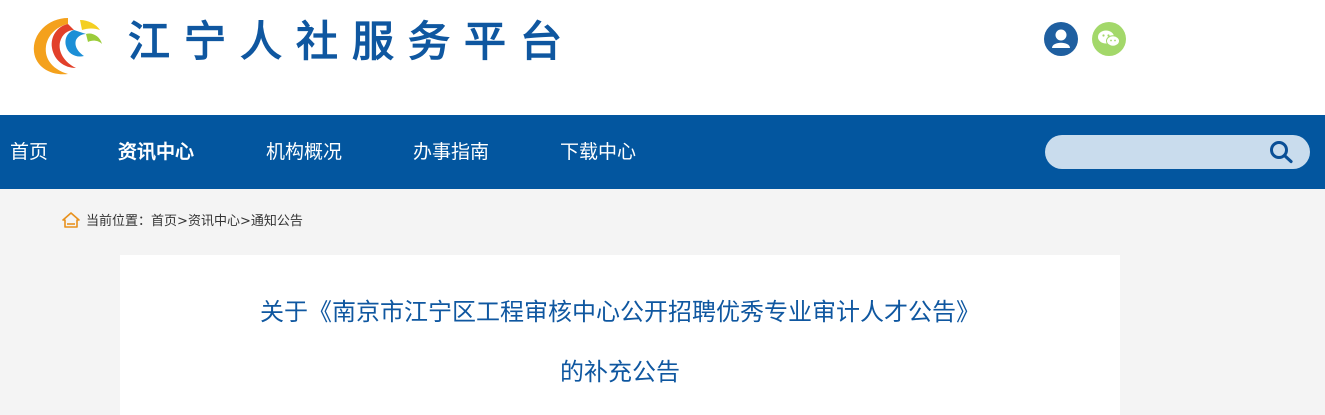 This screenshot has width=1325, height=415. Describe the element at coordinates (598, 152) in the screenshot. I see `nav-item-download-center: 下载中心` at that location.